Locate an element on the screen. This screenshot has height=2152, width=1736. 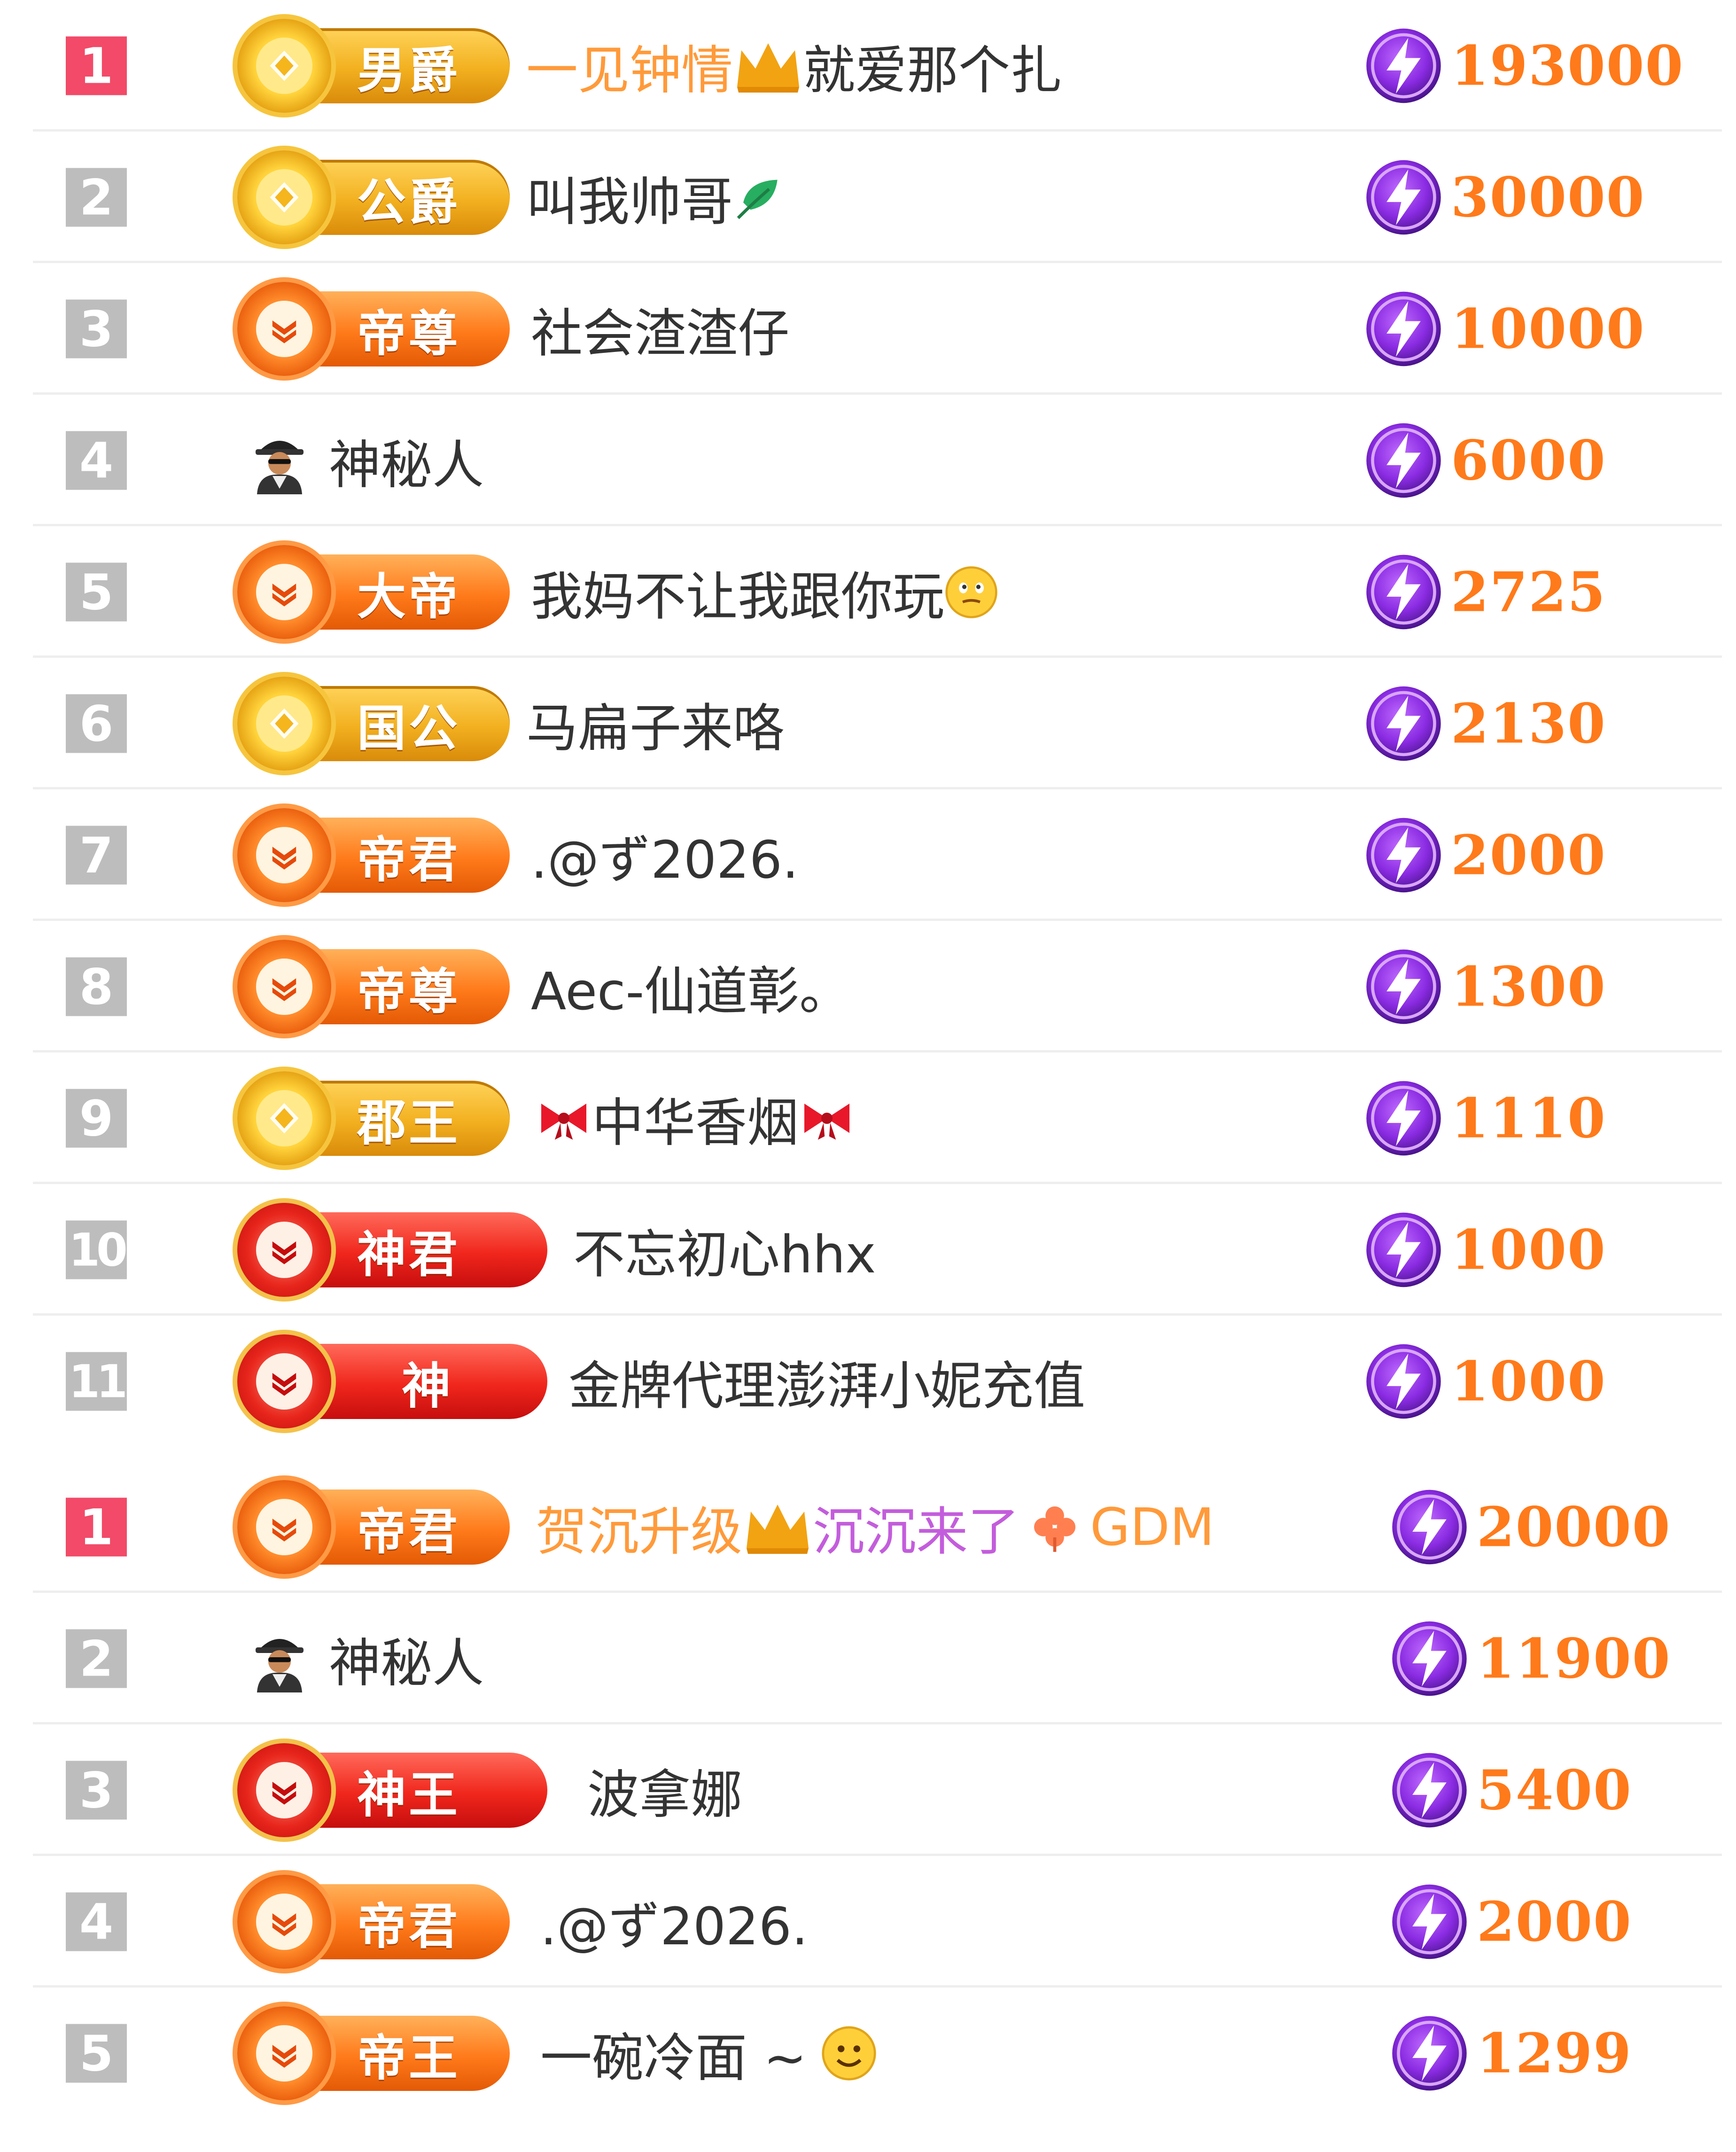
score: 1300 is located at coordinates (1485, 987).